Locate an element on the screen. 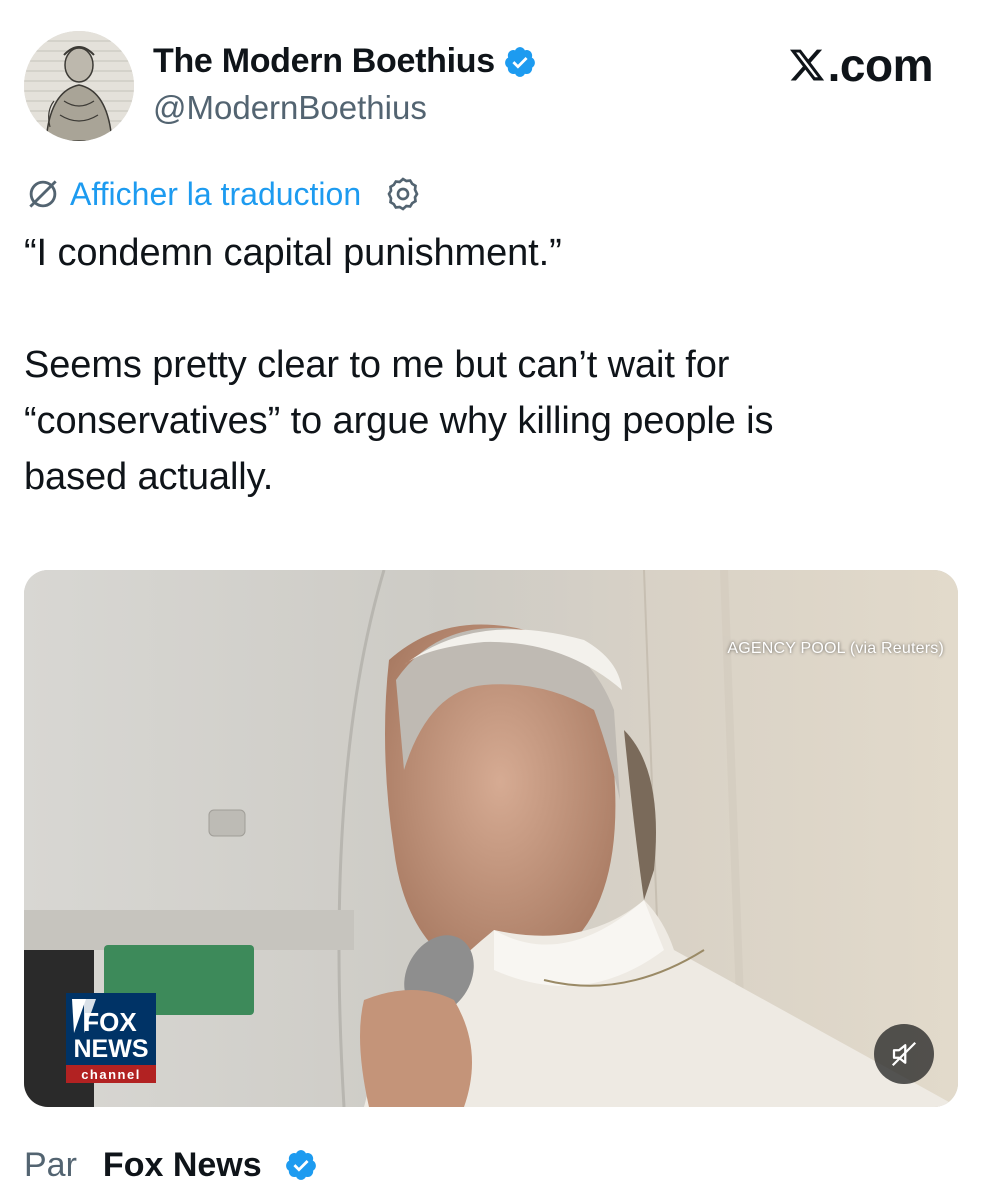 This screenshot has height=1200, width=981. mute-toggle-button is located at coordinates (904, 1054).